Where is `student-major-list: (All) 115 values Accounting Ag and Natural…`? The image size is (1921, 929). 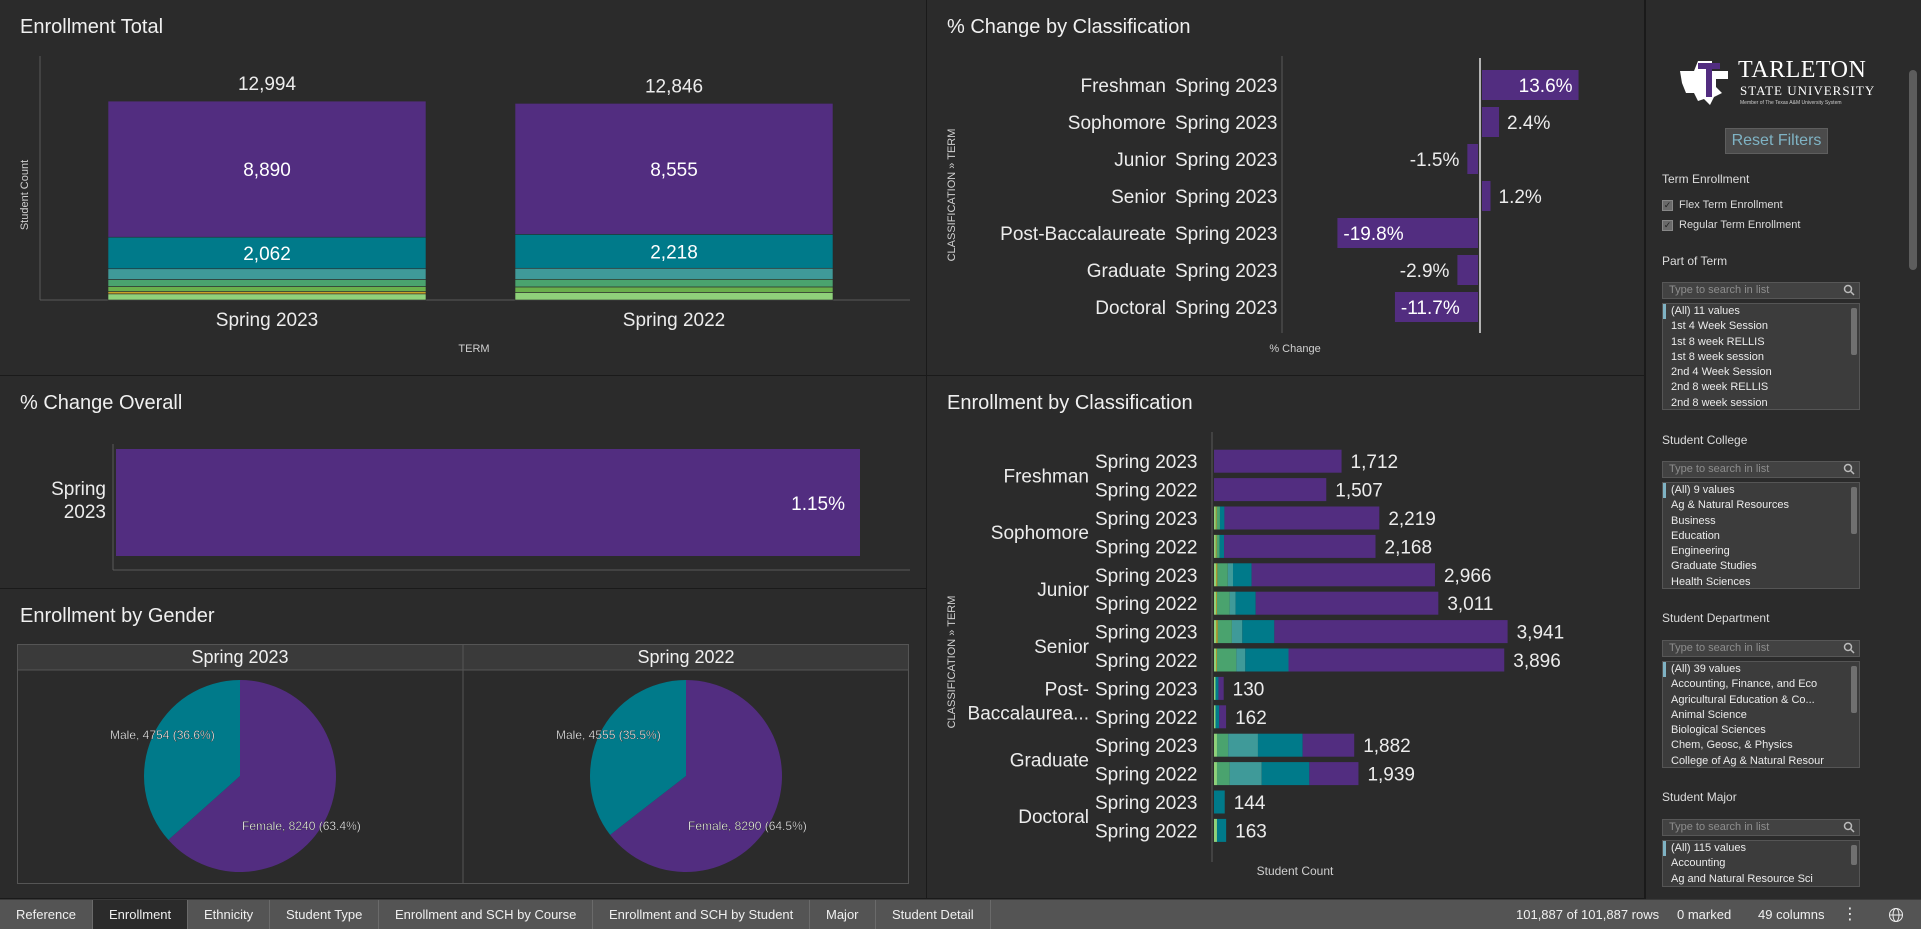
student-major-list: (All) 115 values Accounting Ag and Natural… is located at coordinates (1761, 863).